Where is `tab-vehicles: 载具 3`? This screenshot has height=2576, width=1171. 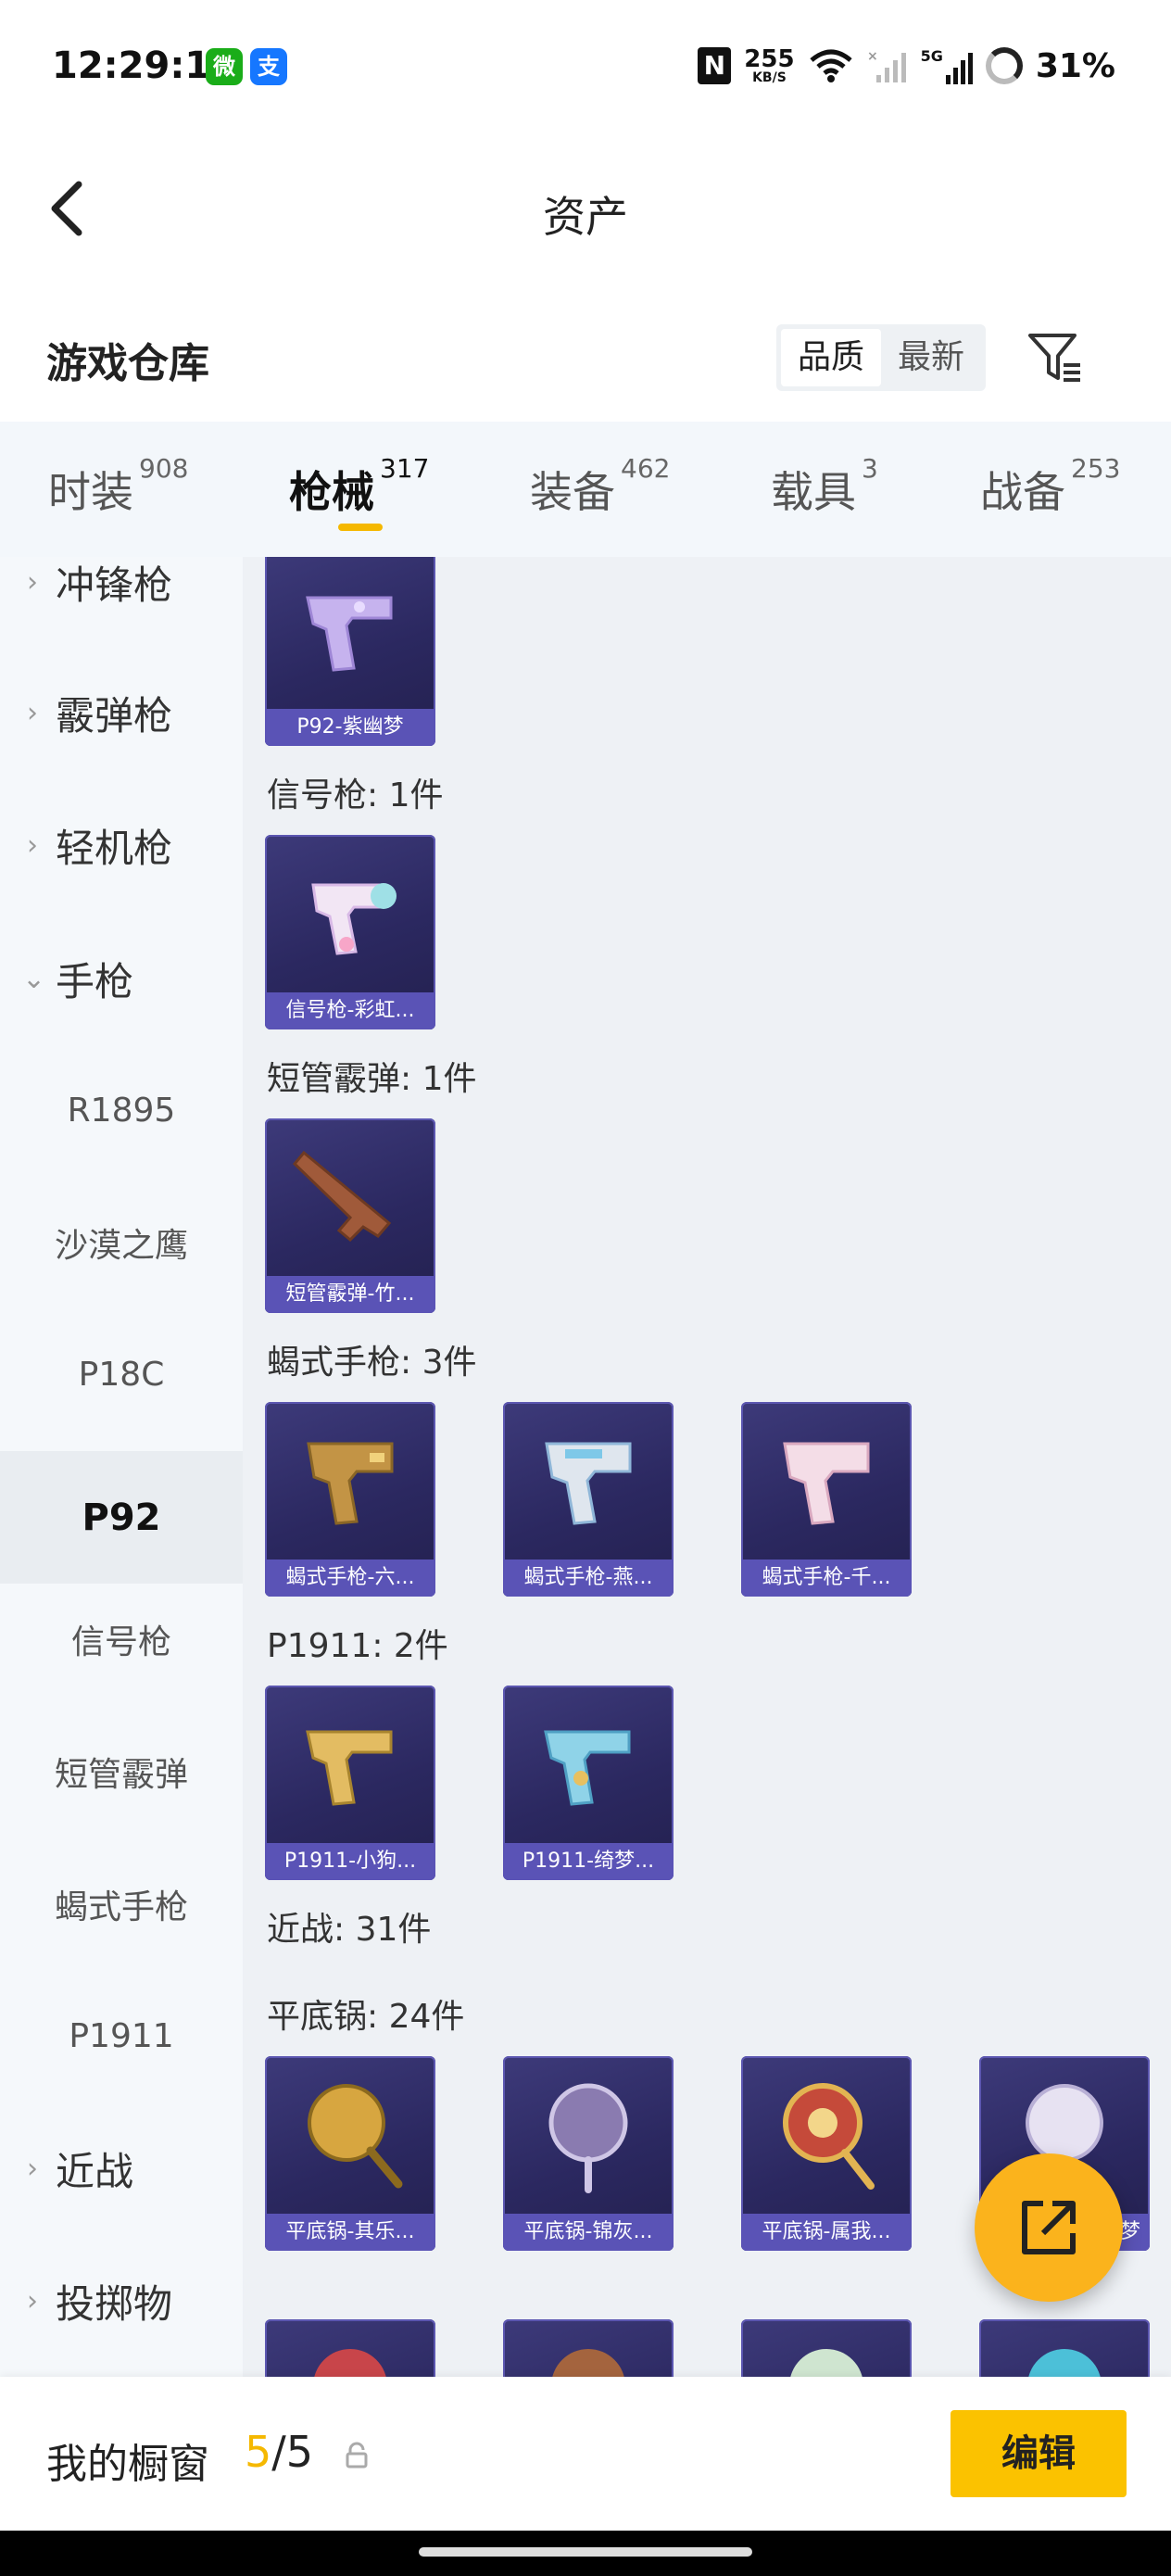
tab-vehicles: 载具 3 is located at coordinates (825, 486).